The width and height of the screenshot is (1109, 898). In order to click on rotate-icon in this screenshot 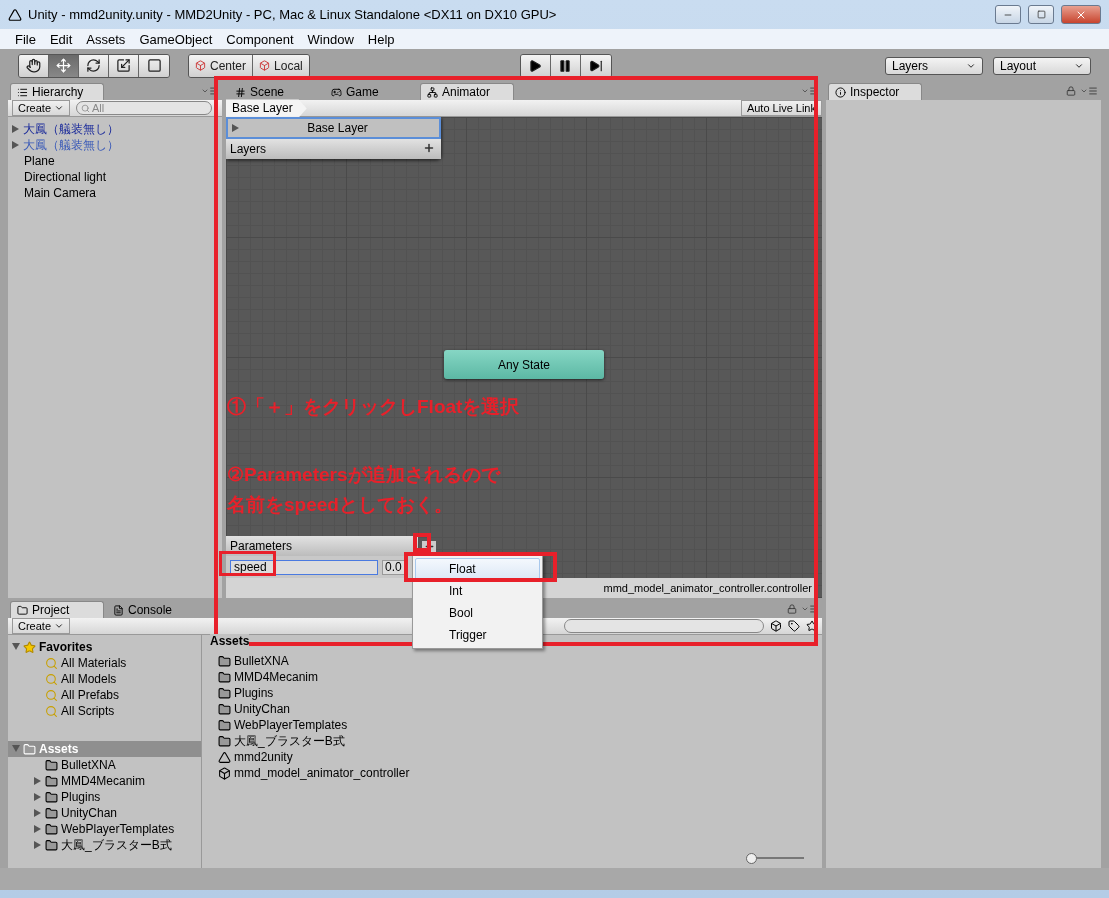, I will do `click(93, 66)`.